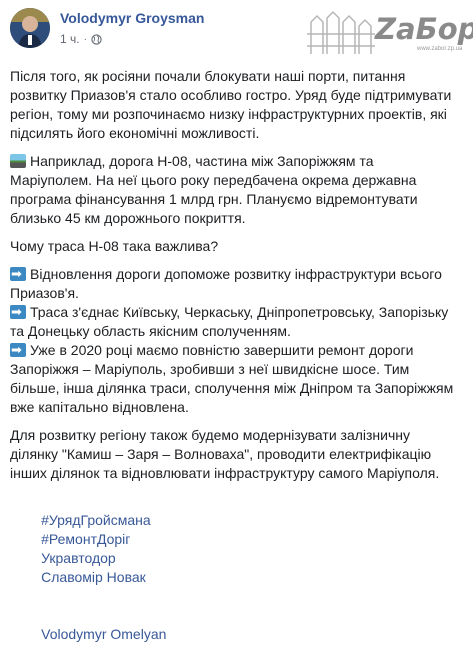 The height and width of the screenshot is (663, 473). I want to click on watermark-url: www.zabor.zp.ua, so click(440, 49).